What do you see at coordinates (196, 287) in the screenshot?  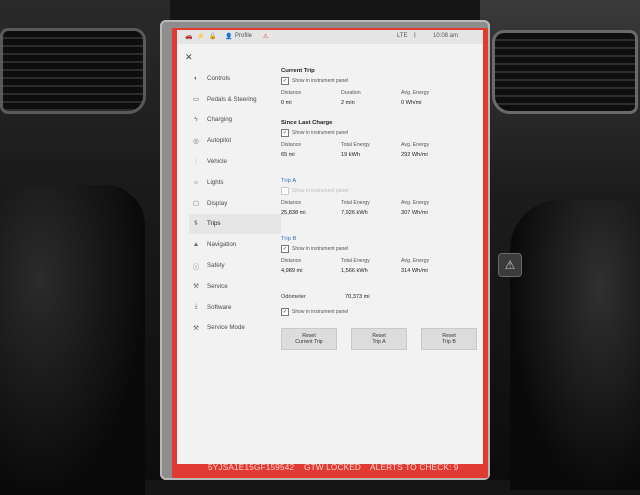 I see `wrench-icon: ⚒` at bounding box center [196, 287].